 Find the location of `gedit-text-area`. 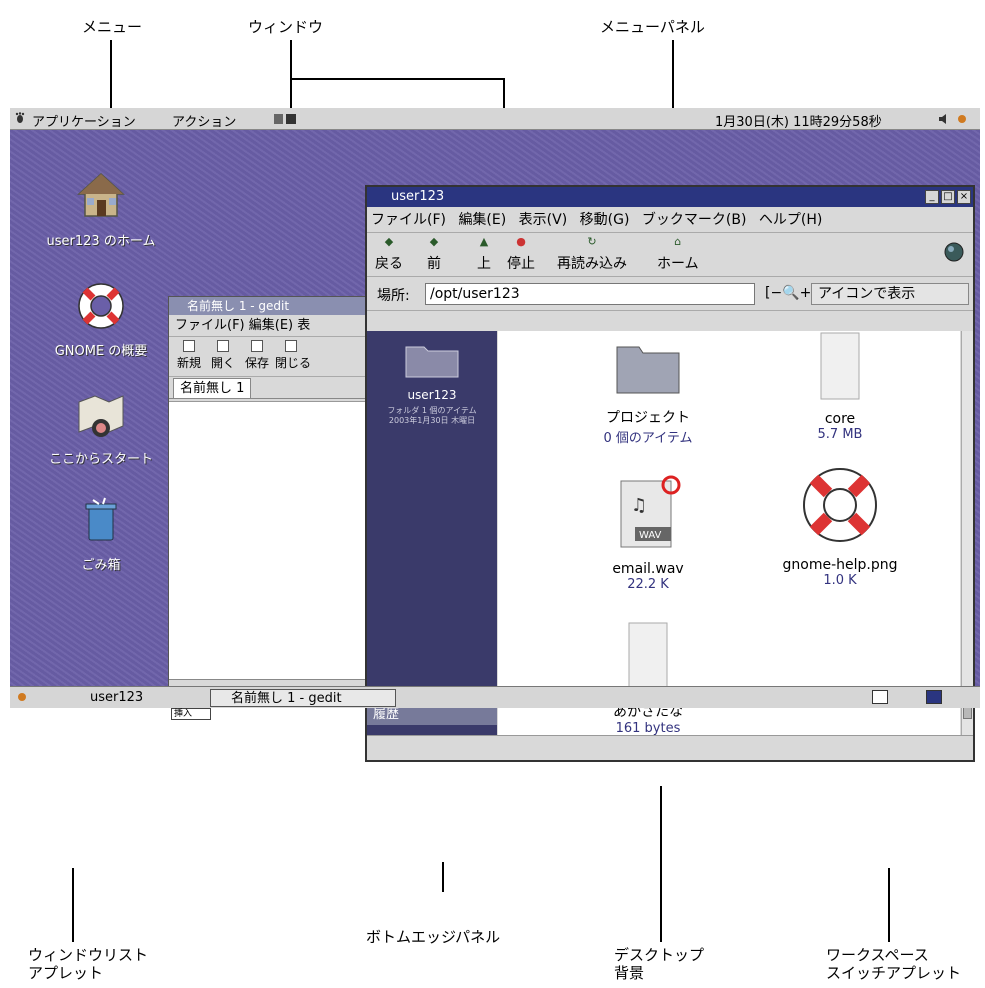

gedit-text-area is located at coordinates (268, 540).